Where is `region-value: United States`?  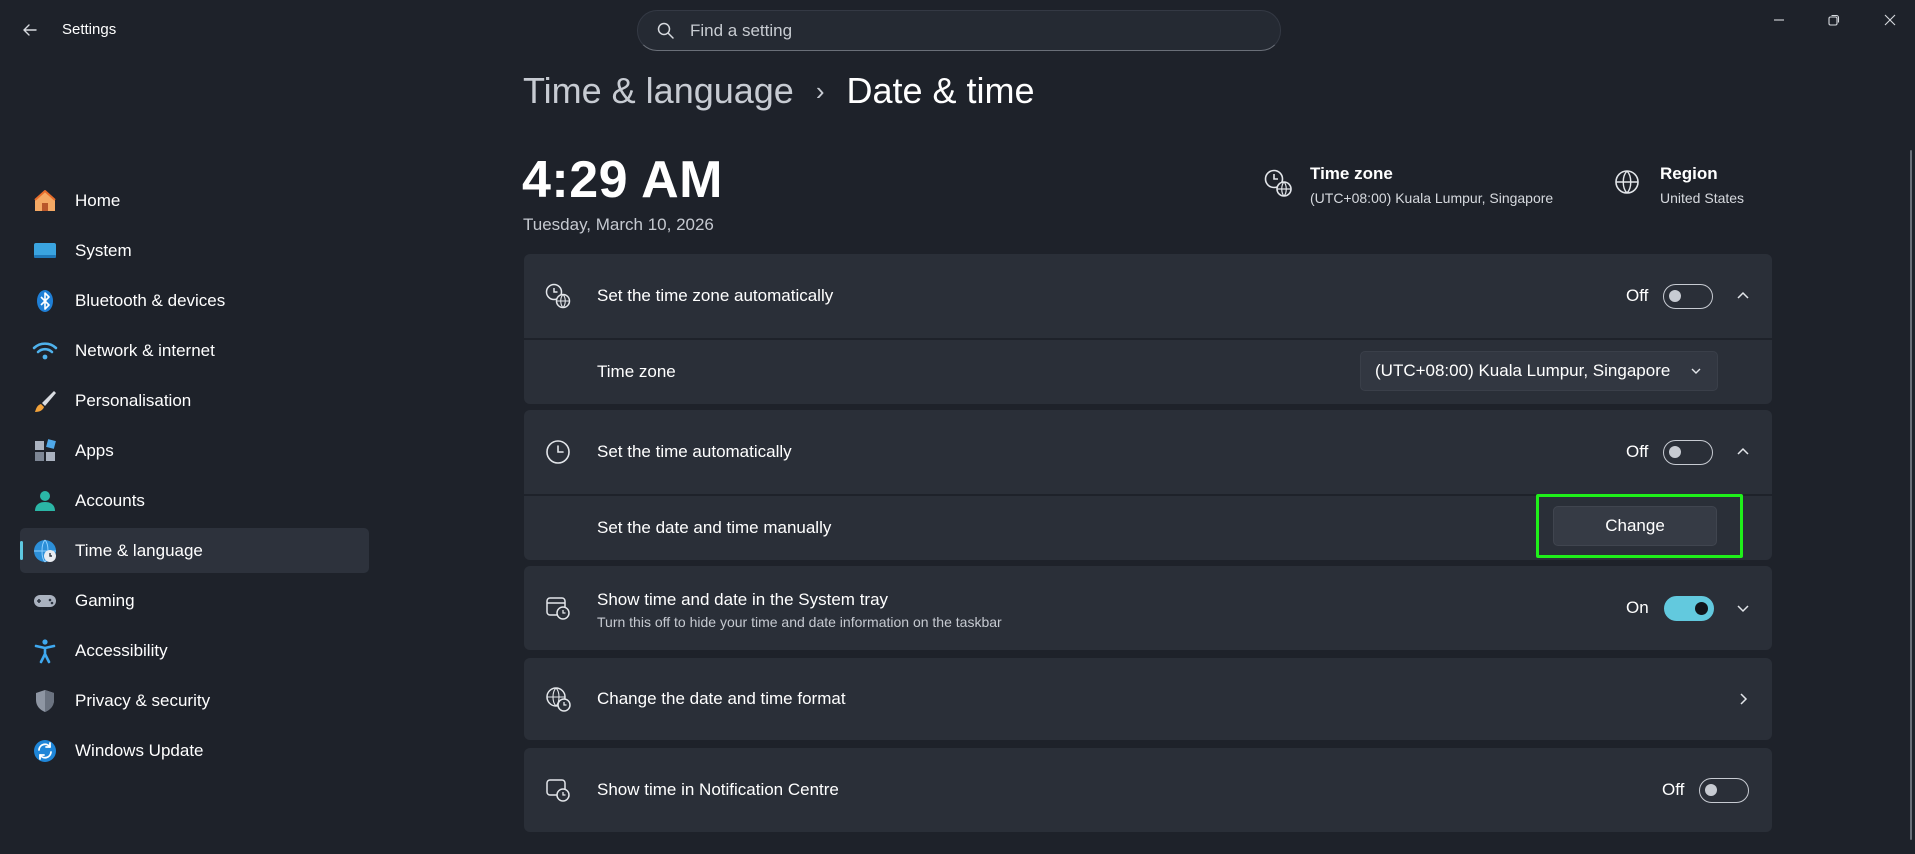 region-value: United States is located at coordinates (1702, 198).